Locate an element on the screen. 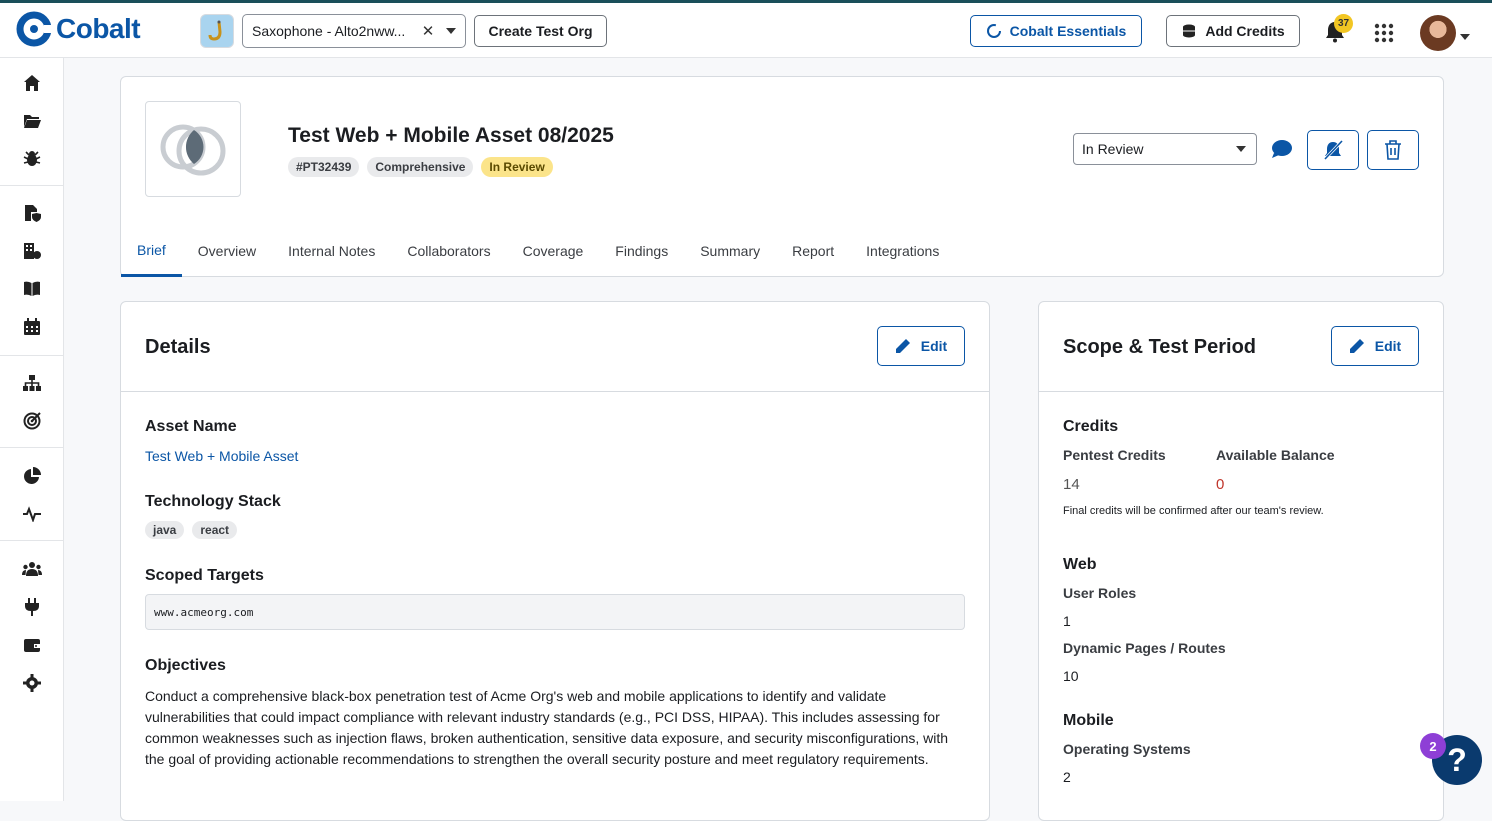  plug-icon is located at coordinates (32, 607).